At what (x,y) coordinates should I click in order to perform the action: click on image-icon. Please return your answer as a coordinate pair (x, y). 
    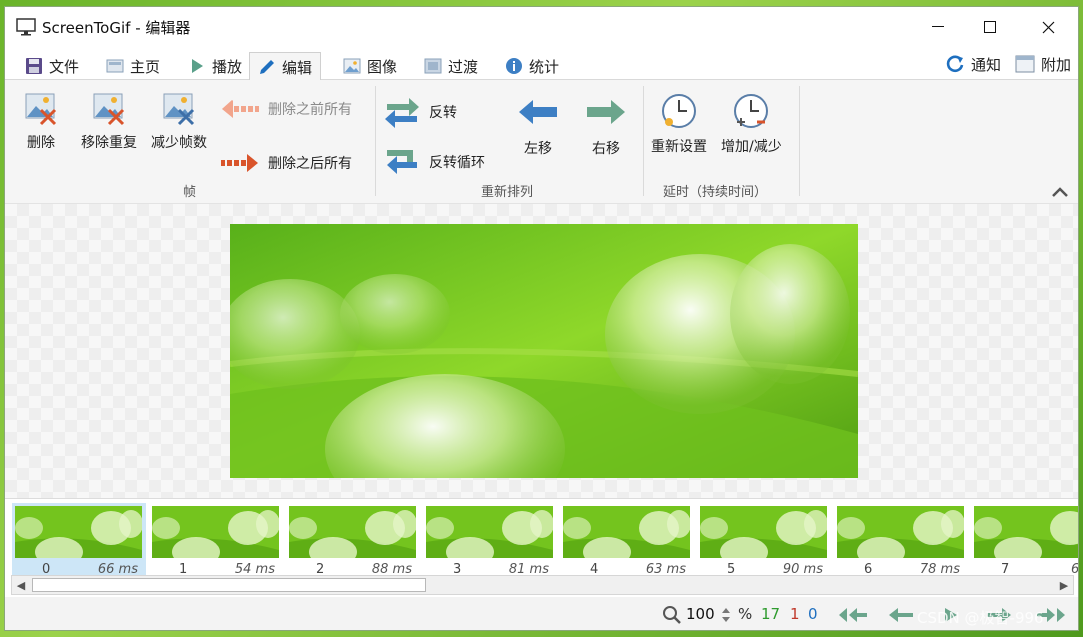
    Looking at the image, I should click on (352, 66).